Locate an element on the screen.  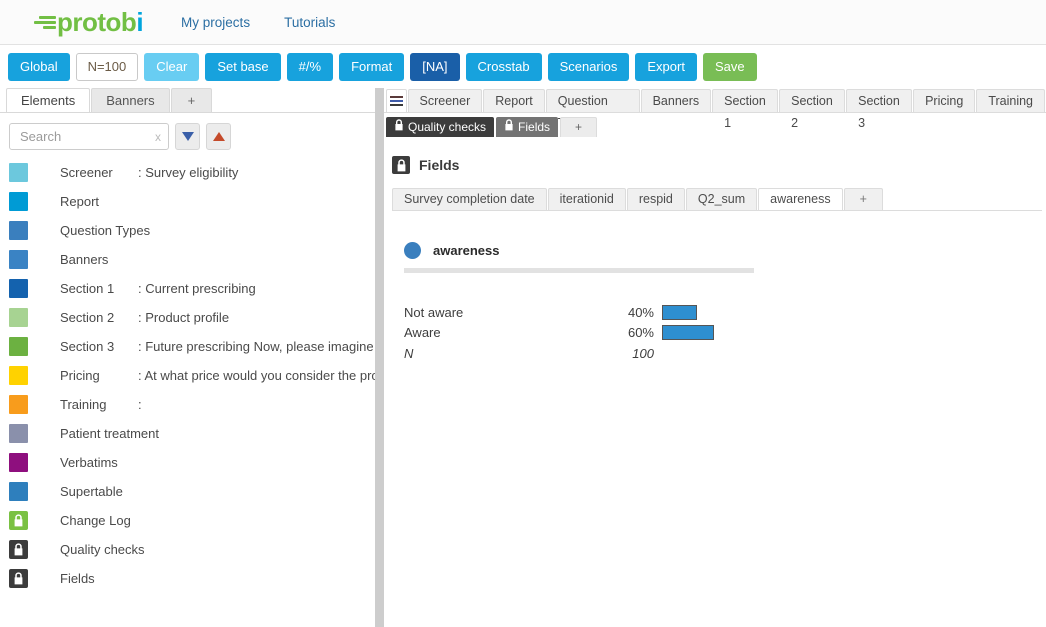
nav-link-tutorials: Tutorials is located at coordinates (309, 22).